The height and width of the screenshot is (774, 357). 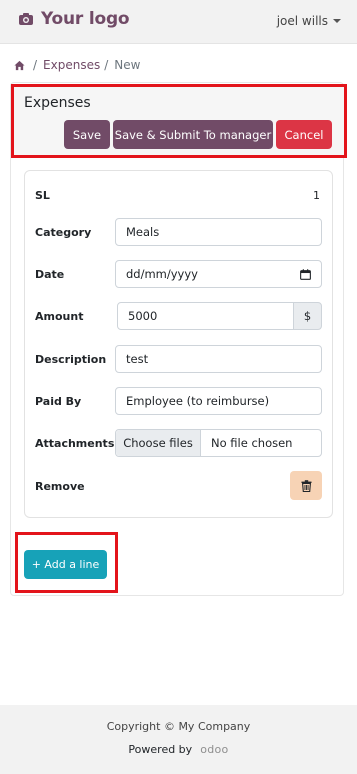 What do you see at coordinates (50, 274) in the screenshot?
I see `date-label: Date` at bounding box center [50, 274].